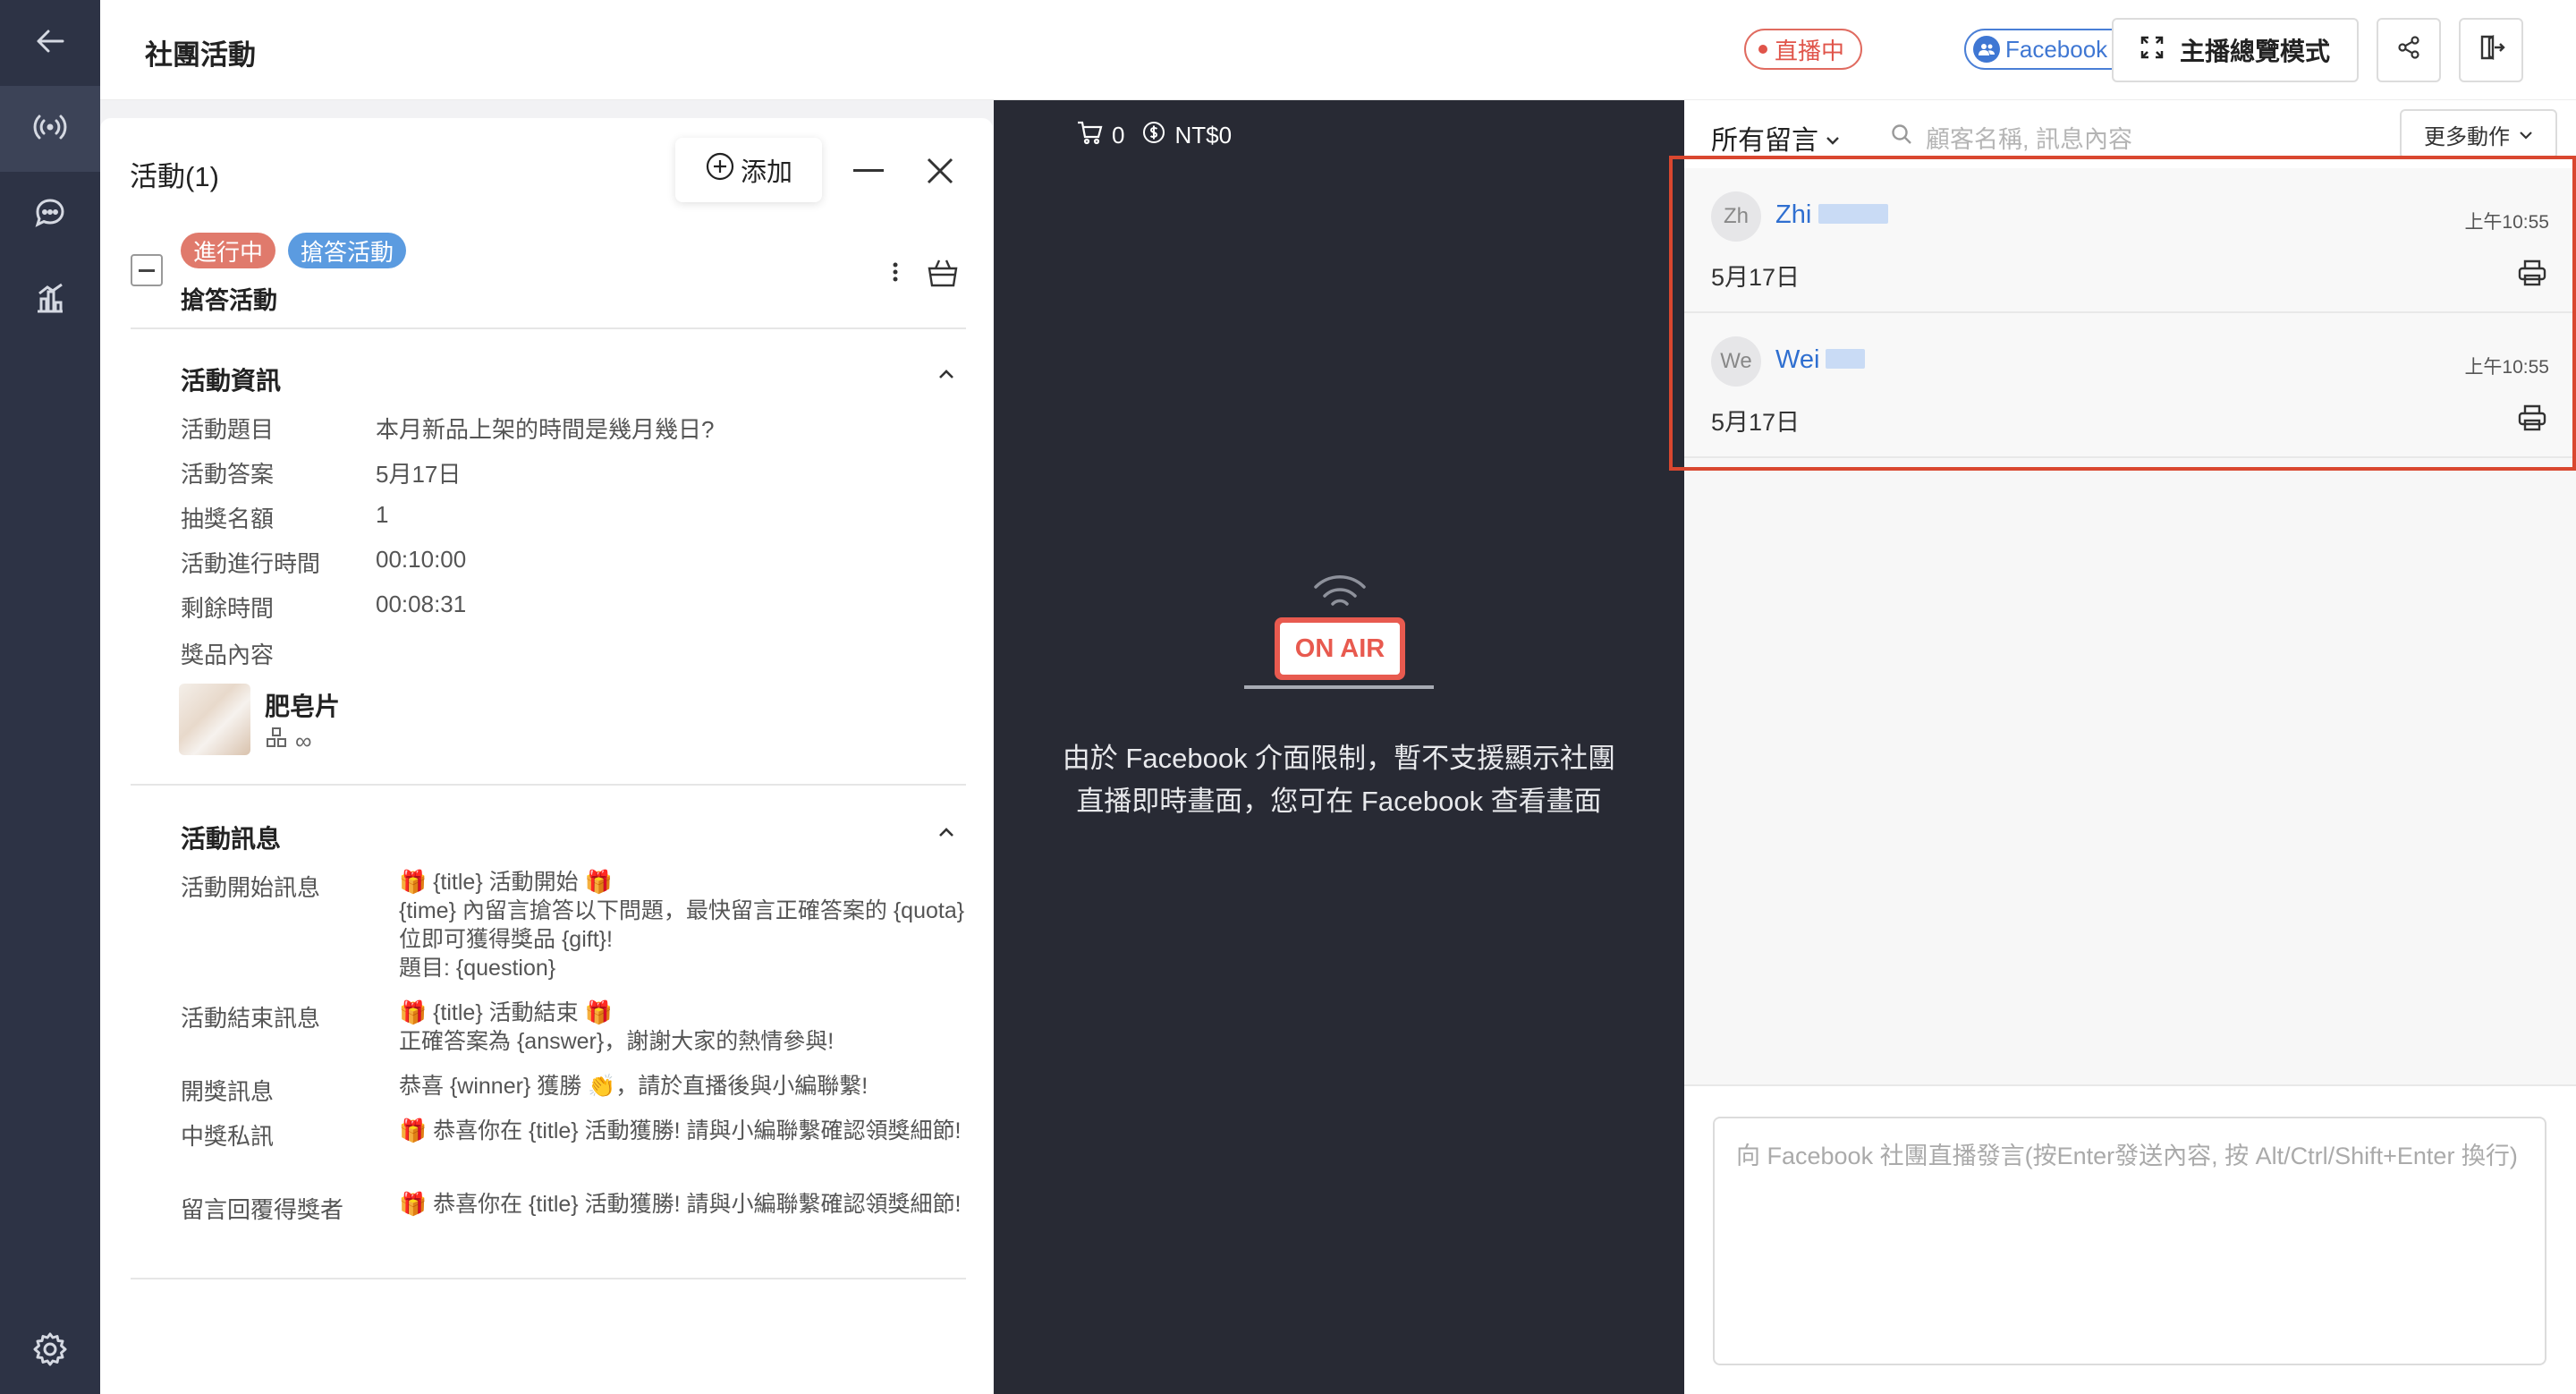 The height and width of the screenshot is (1394, 2576). What do you see at coordinates (2254, 51) in the screenshot?
I see `host-overview-label: 主播總覽模式` at bounding box center [2254, 51].